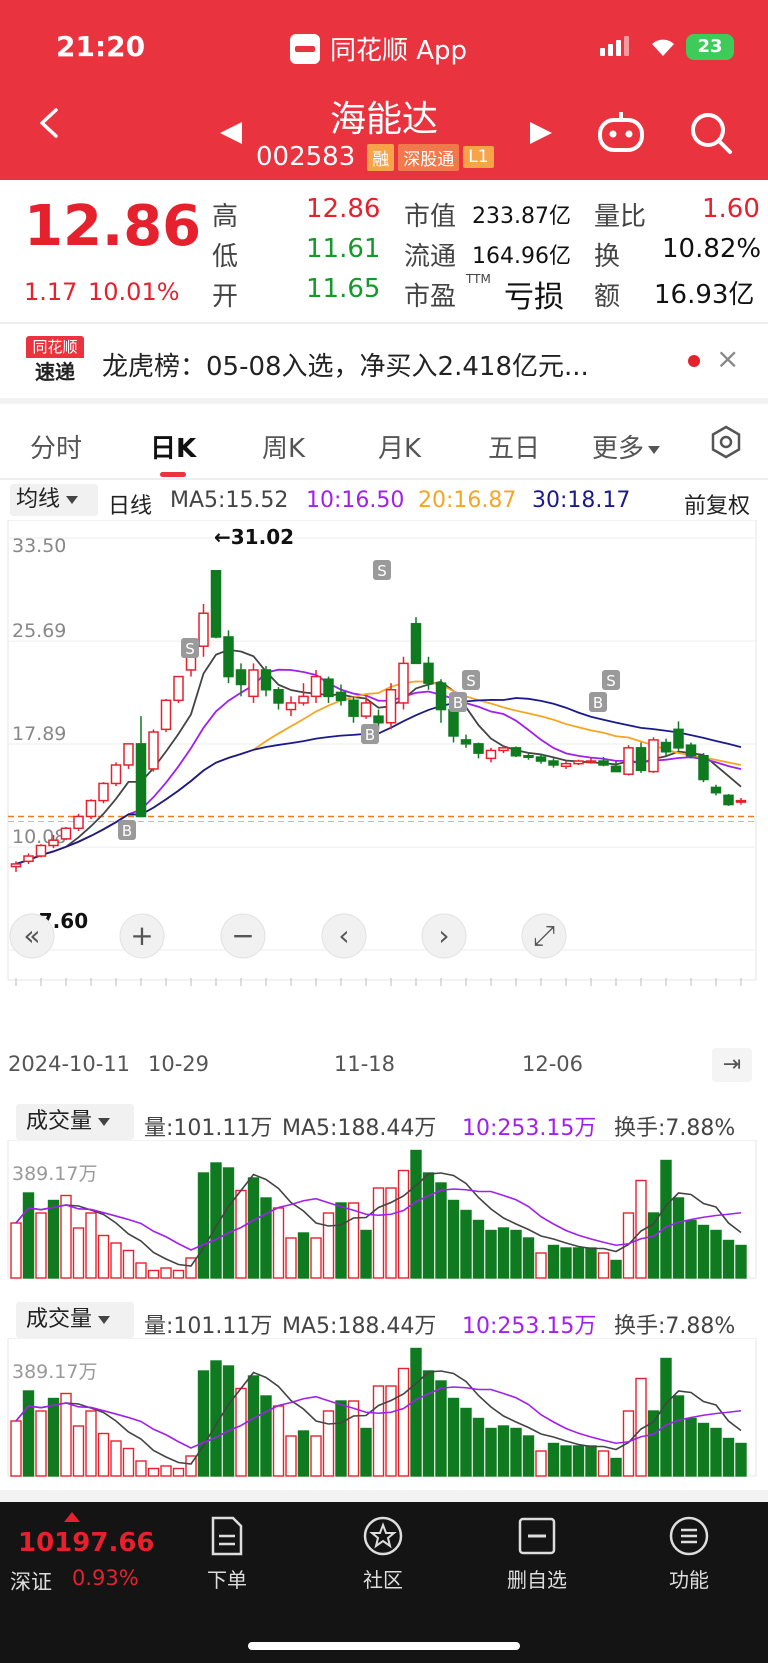 The height and width of the screenshot is (1663, 768). What do you see at coordinates (614, 46) in the screenshot?
I see `cellular-signal-icon` at bounding box center [614, 46].